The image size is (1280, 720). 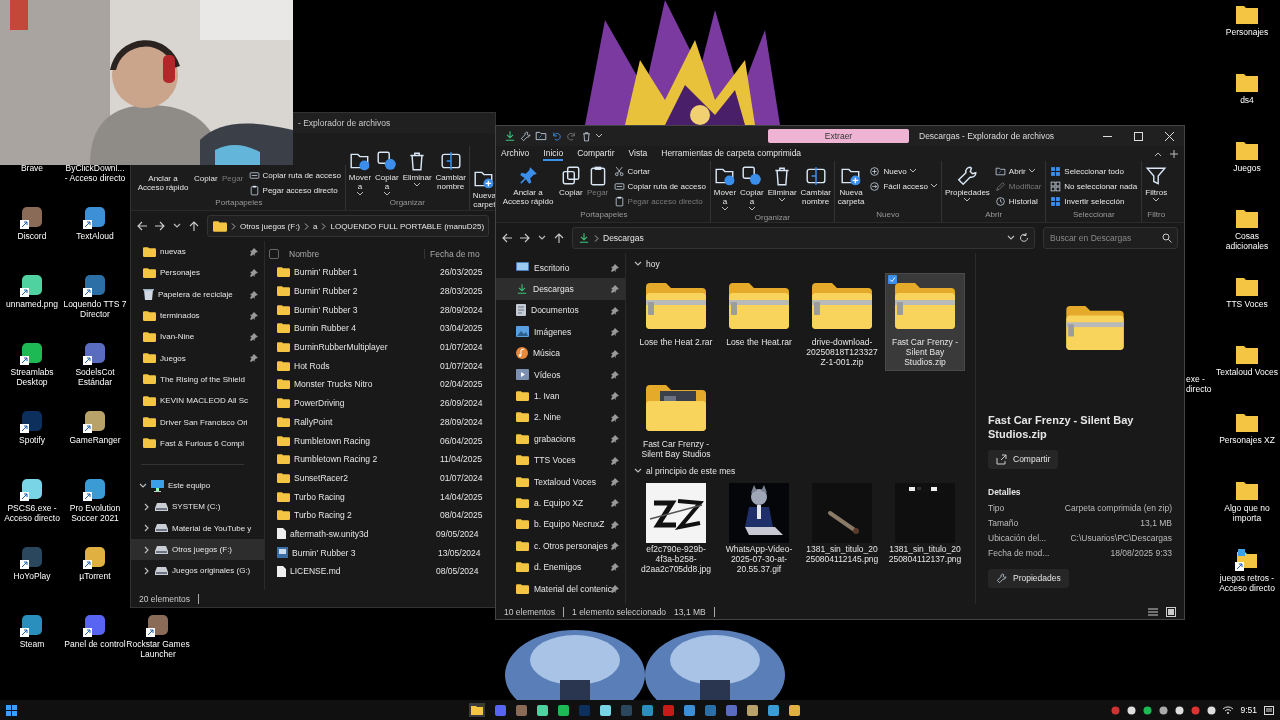 I want to click on nav-item: TTS Voces, so click(x=560, y=460).